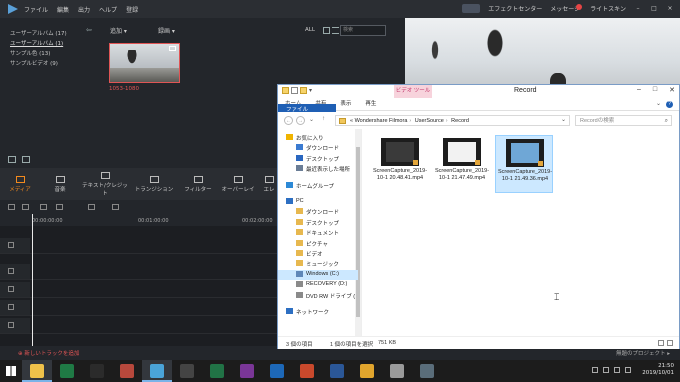 The width and height of the screenshot is (680, 382). What do you see at coordinates (400, 164) in the screenshot?
I see `file-item: ScreenCapture_2019-10-1 20.48.41.mp4` at bounding box center [400, 164].